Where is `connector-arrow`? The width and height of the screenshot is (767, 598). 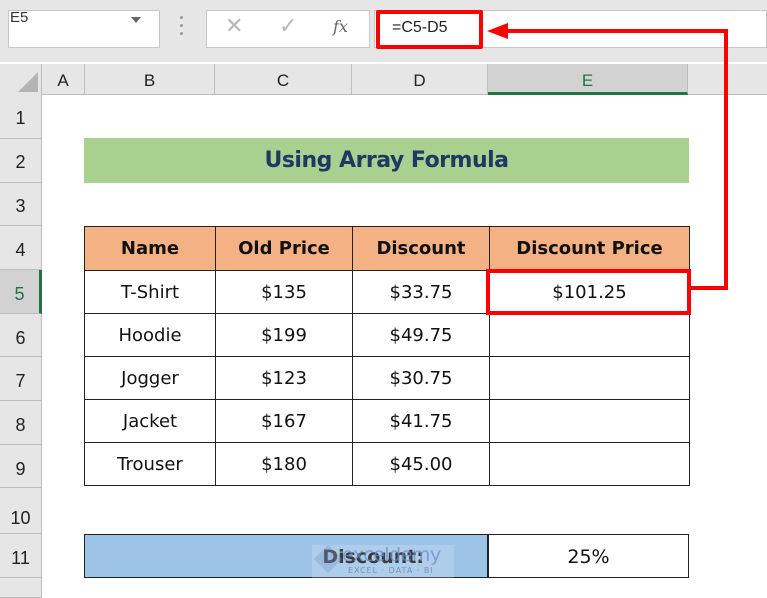
connector-arrow is located at coordinates (607, 156).